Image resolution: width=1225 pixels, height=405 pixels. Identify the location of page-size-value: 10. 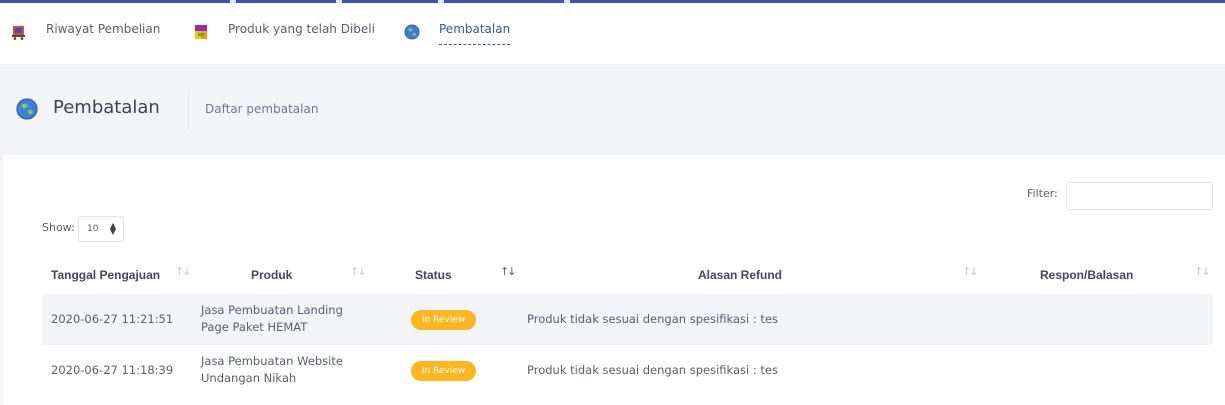
(93, 229).